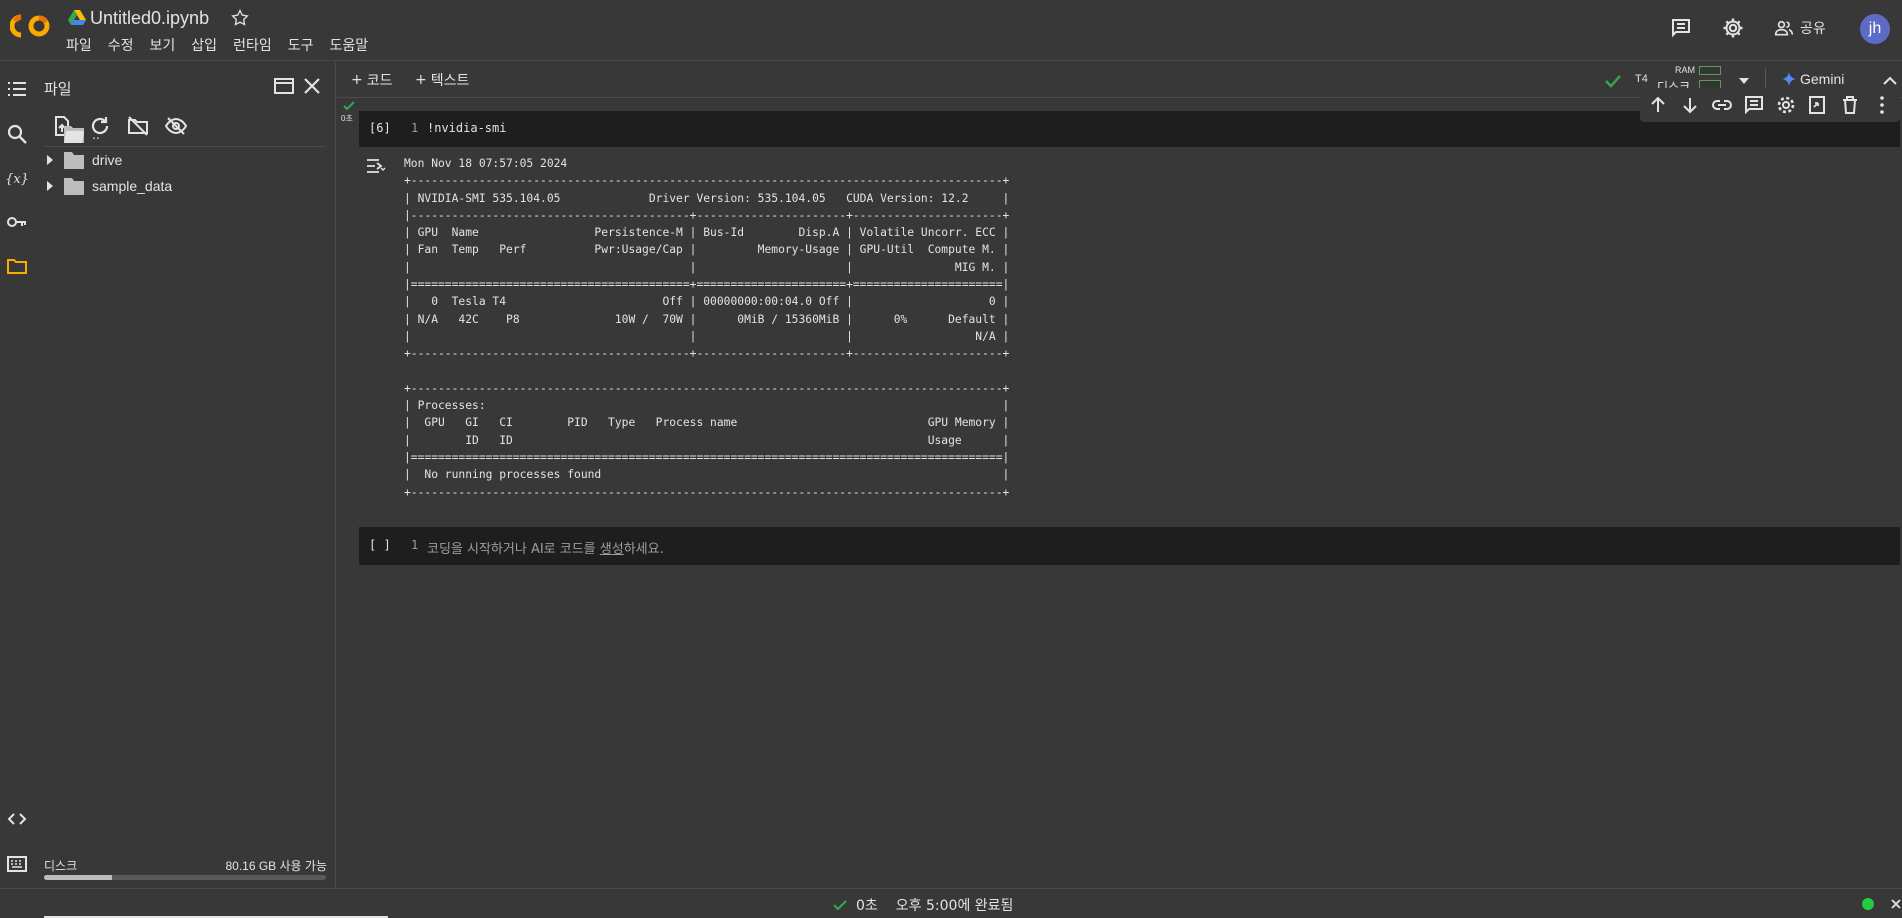 The height and width of the screenshot is (918, 1902). Describe the element at coordinates (17, 266) in the screenshot. I see `files-folder-icon` at that location.